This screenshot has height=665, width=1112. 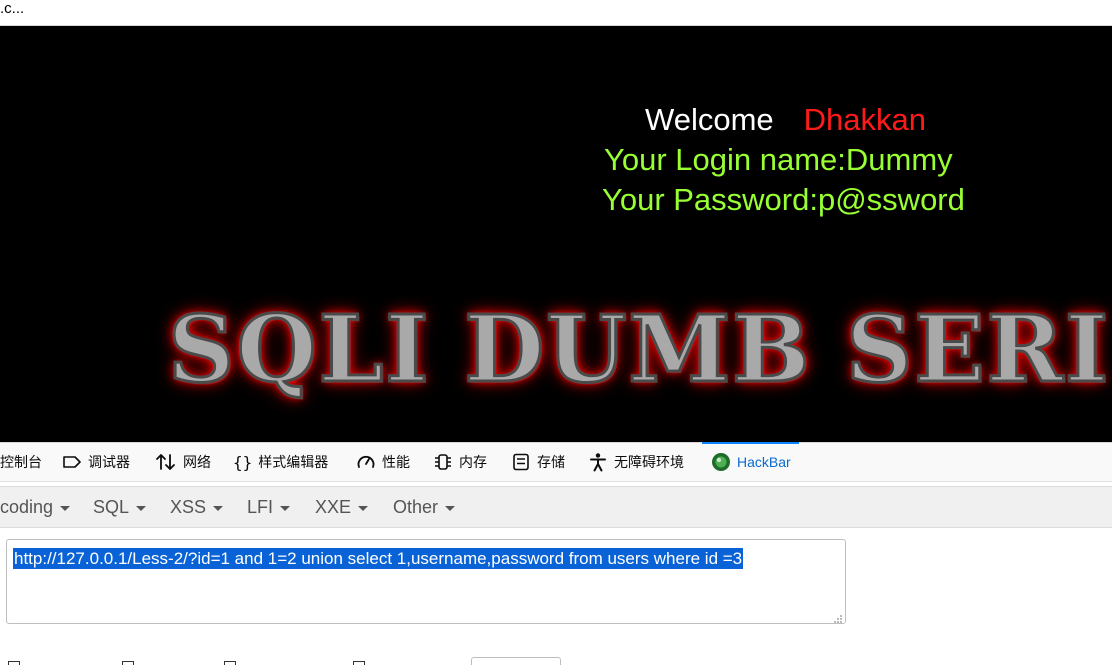 I want to click on tab-memory: 内存, so click(x=460, y=462).